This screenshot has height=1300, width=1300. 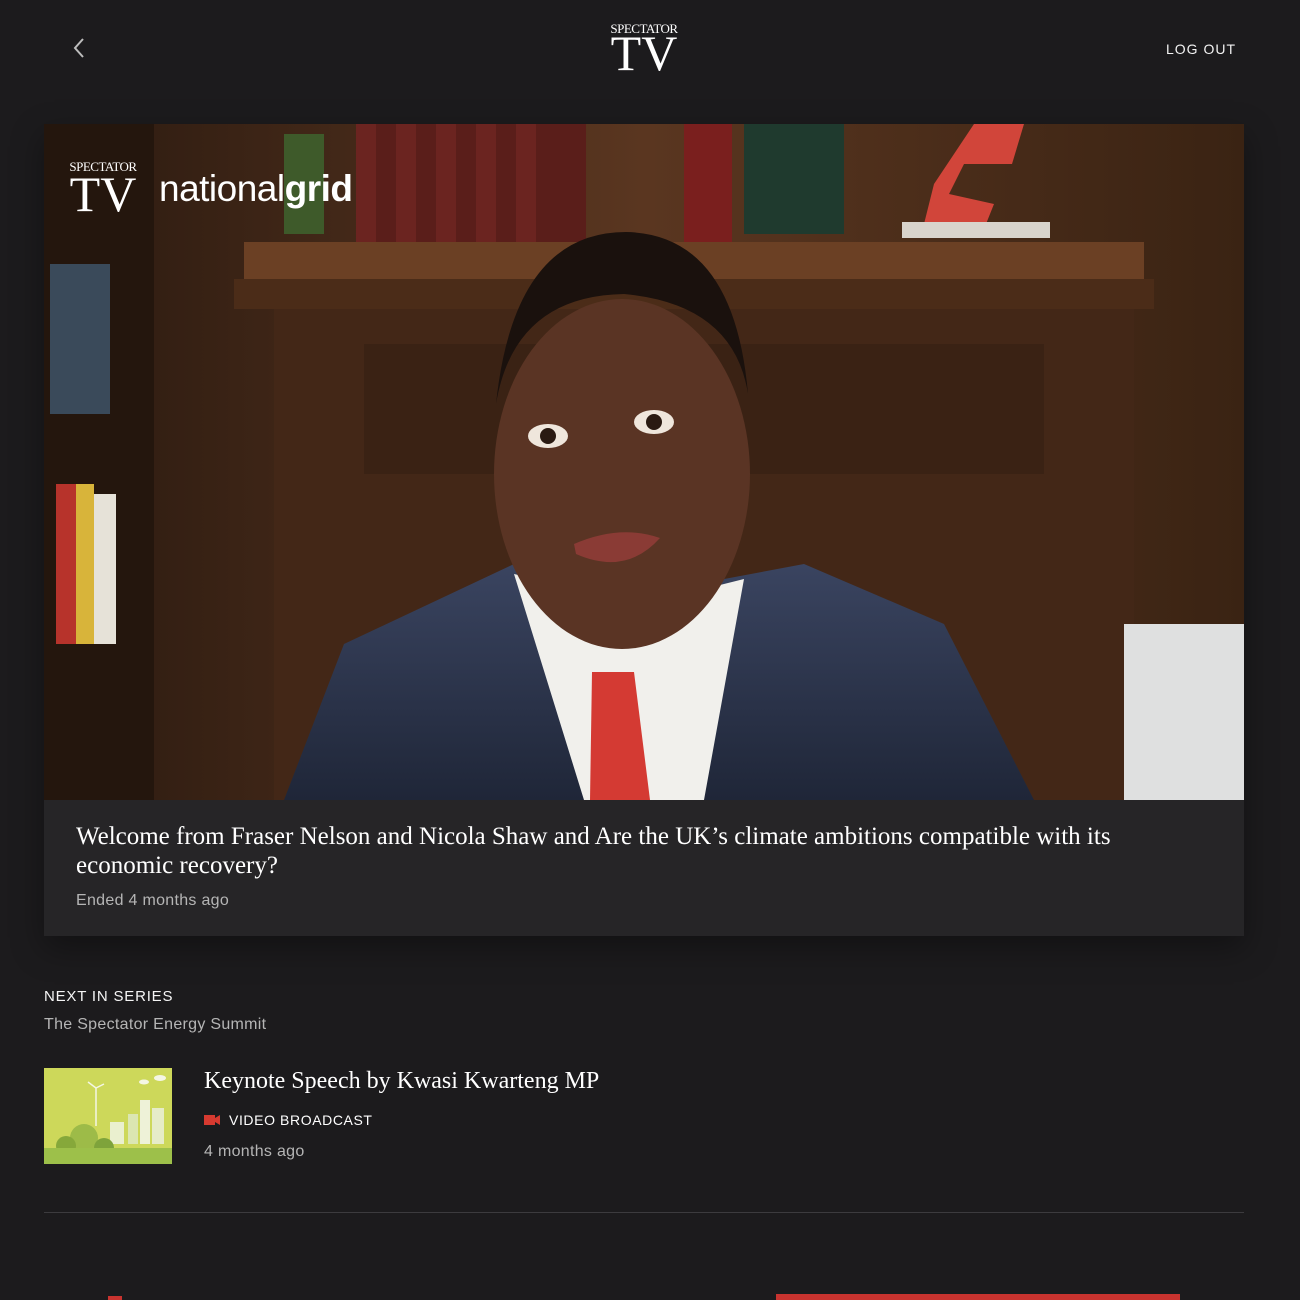 What do you see at coordinates (318, 188) in the screenshot?
I see `sponsor-logo-bold: grid` at bounding box center [318, 188].